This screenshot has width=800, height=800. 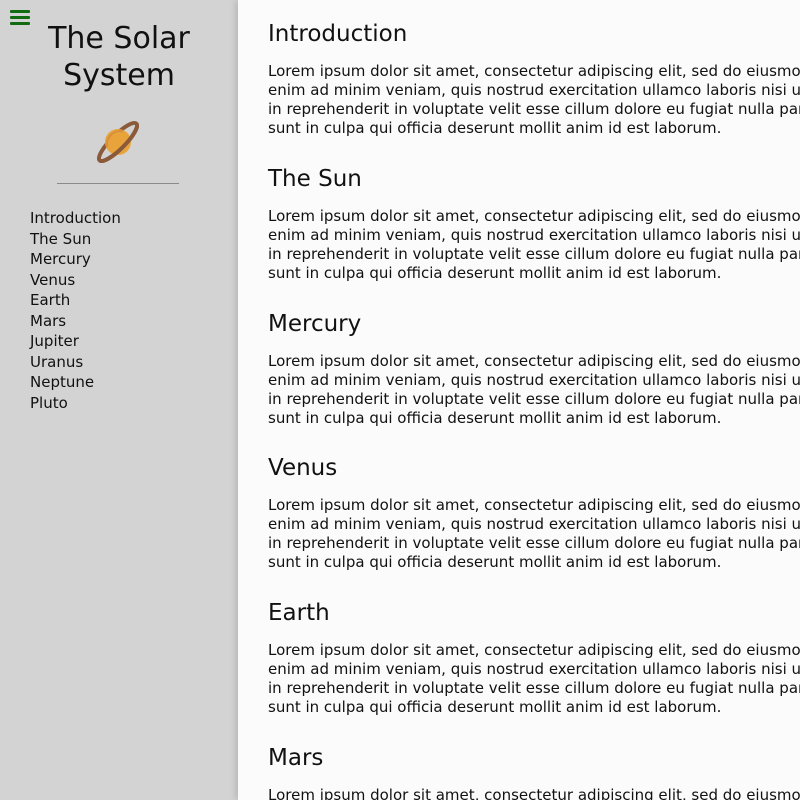 I want to click on nav-item-mercury: Mercury, so click(x=75, y=259).